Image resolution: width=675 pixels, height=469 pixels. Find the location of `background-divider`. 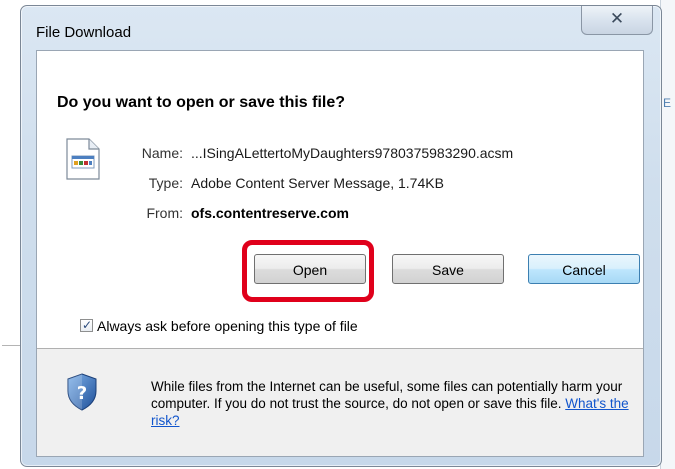

background-divider is located at coordinates (12, 345).